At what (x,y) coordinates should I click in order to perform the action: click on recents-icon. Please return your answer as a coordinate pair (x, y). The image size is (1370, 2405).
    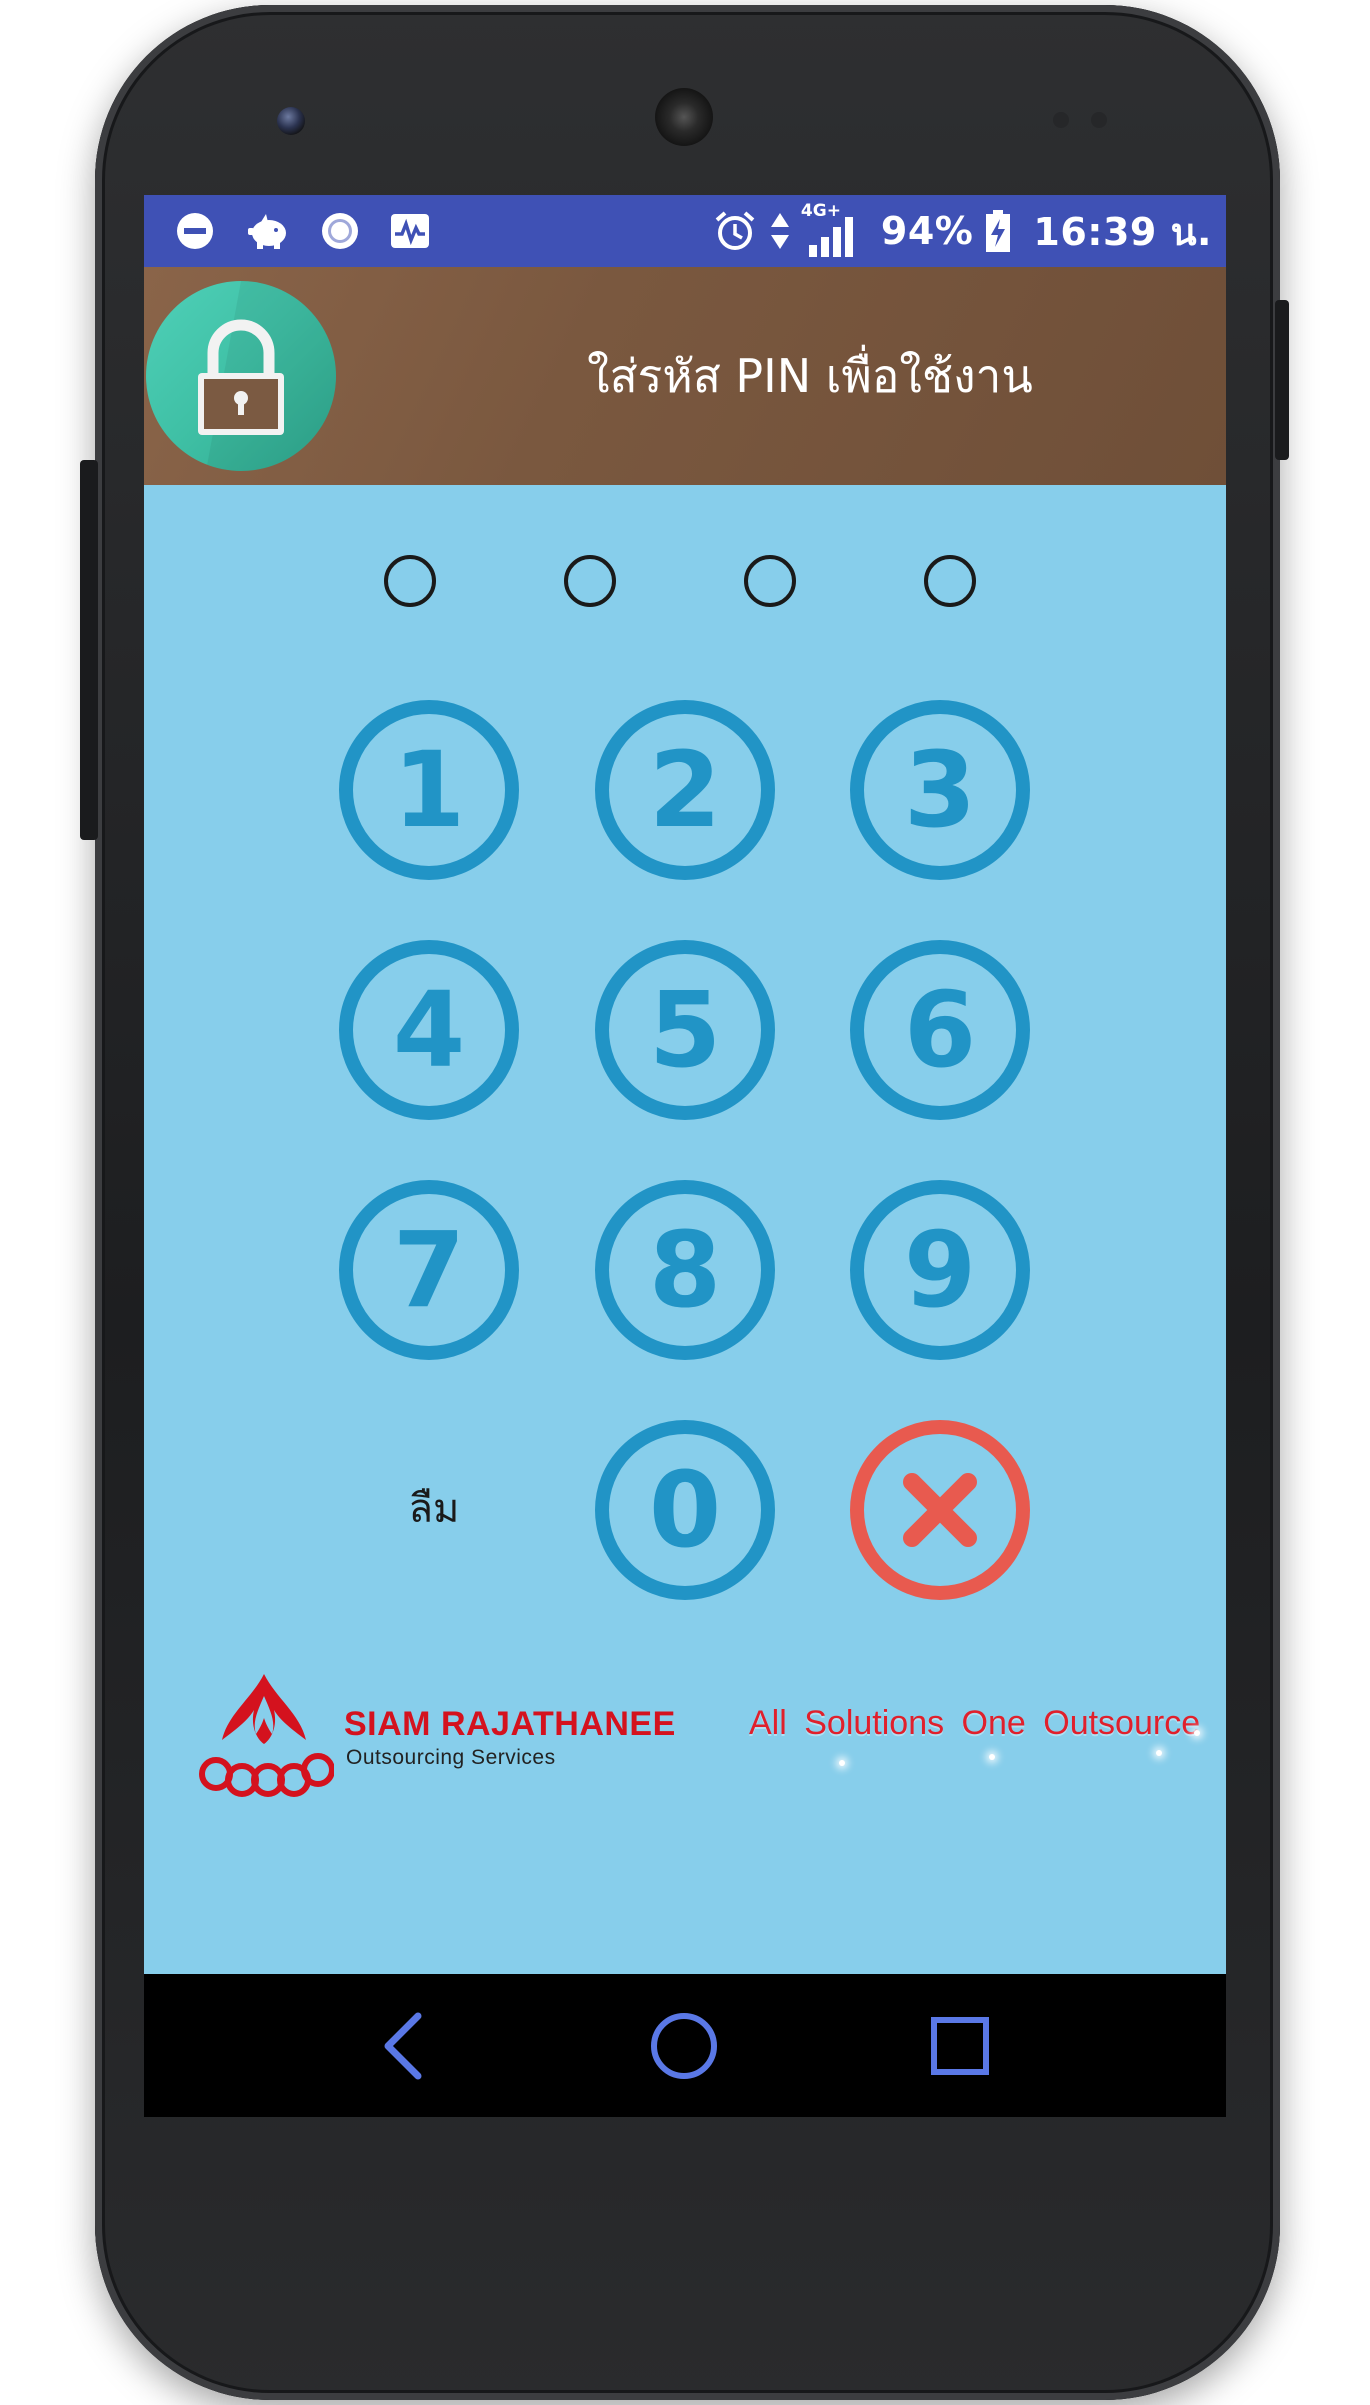
    Looking at the image, I should click on (960, 2046).